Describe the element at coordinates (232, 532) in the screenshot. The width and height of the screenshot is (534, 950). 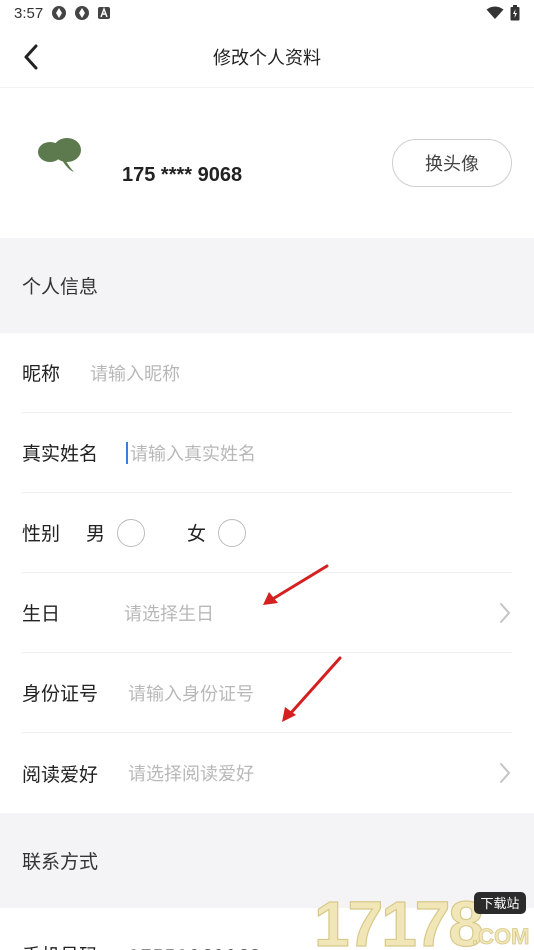
I see `gender-female-radio` at that location.